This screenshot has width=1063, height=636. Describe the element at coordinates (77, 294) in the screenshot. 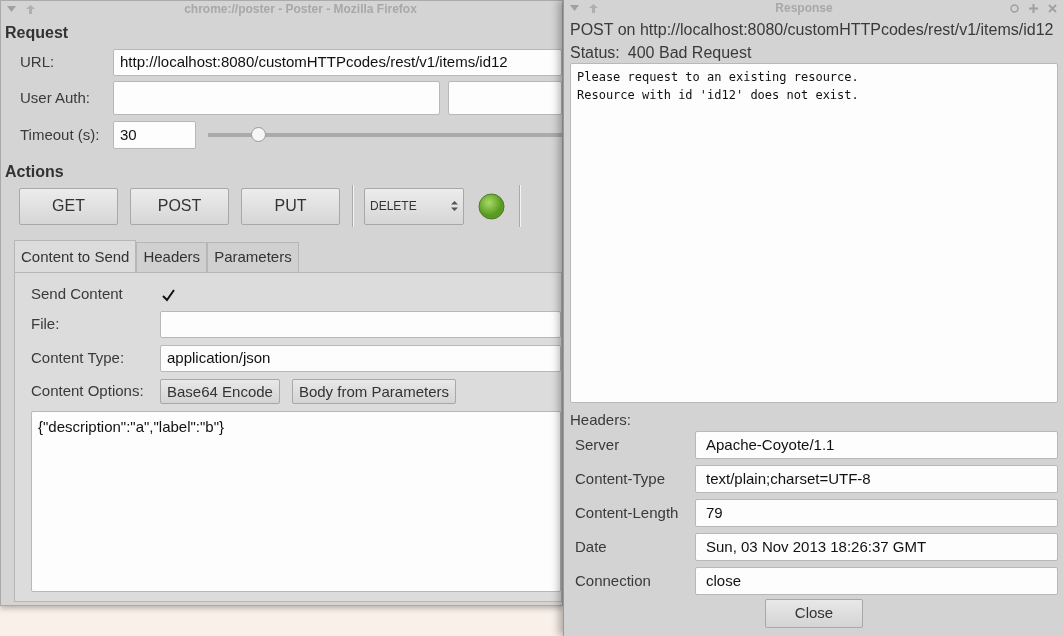

I see `checkbox-label: Send Content` at that location.